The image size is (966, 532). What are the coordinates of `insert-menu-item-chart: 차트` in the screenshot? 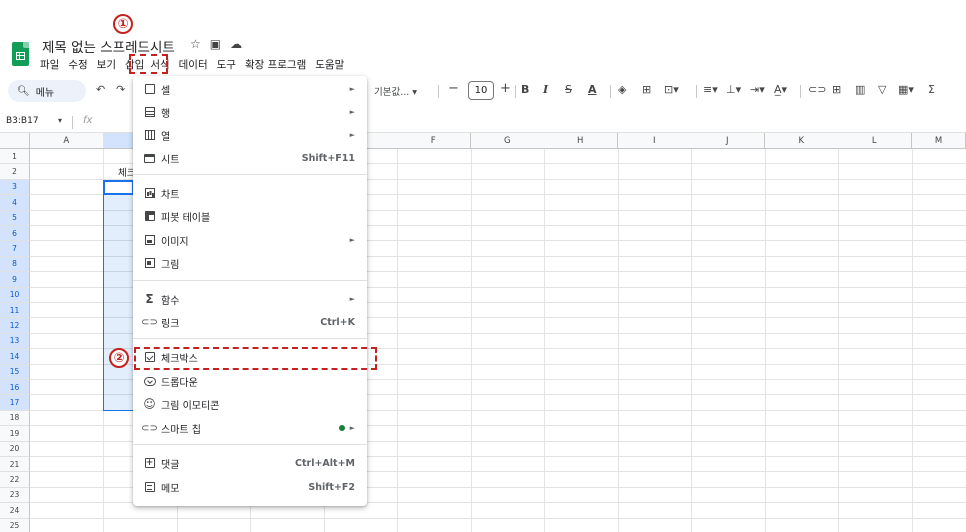 It's located at (250, 193).